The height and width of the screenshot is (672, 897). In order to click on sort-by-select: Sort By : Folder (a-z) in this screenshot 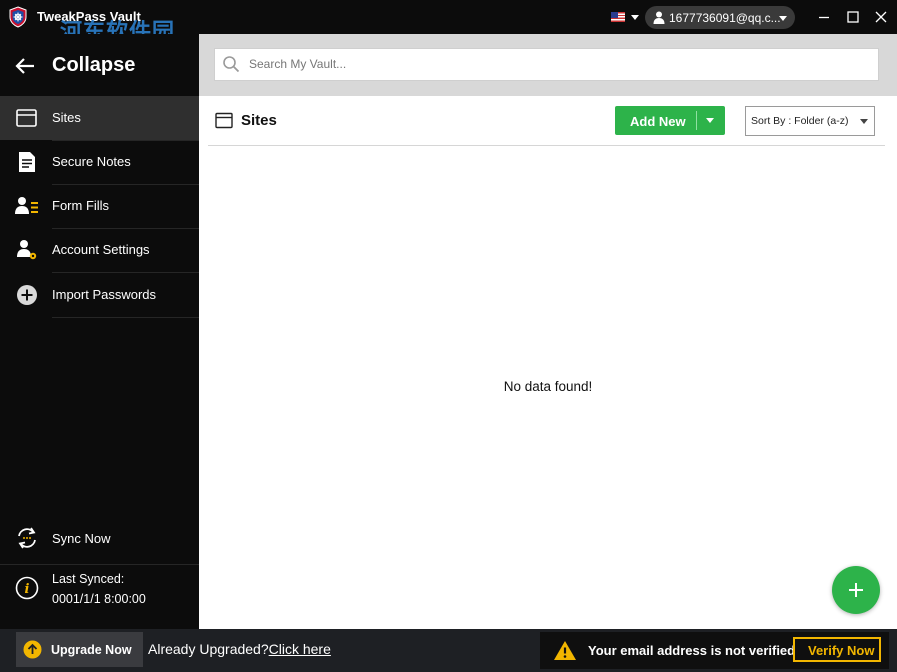, I will do `click(810, 121)`.